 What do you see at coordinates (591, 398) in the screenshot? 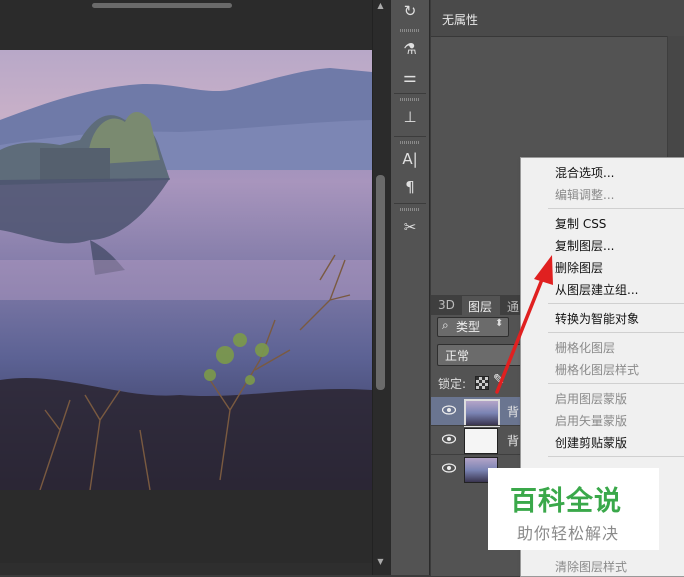
I see `menu-item-enable-layer-mask: 启用图层蒙版` at bounding box center [591, 398].